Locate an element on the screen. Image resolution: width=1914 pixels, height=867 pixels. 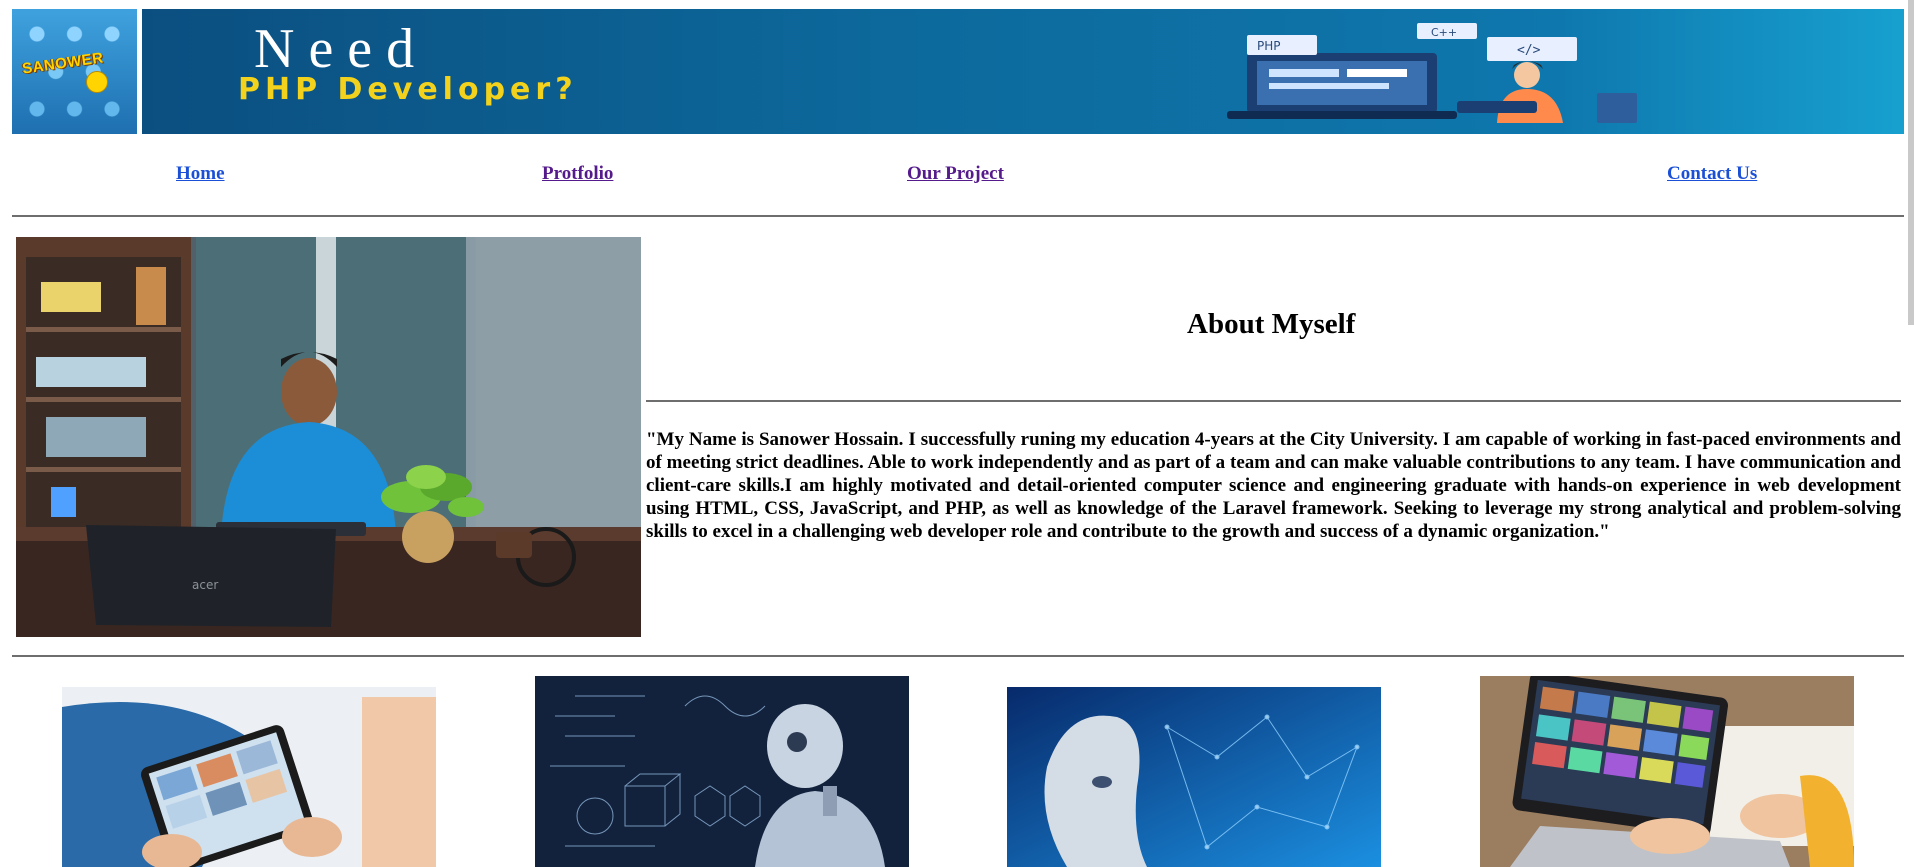
nav-home-link: Home is located at coordinates (200, 174).